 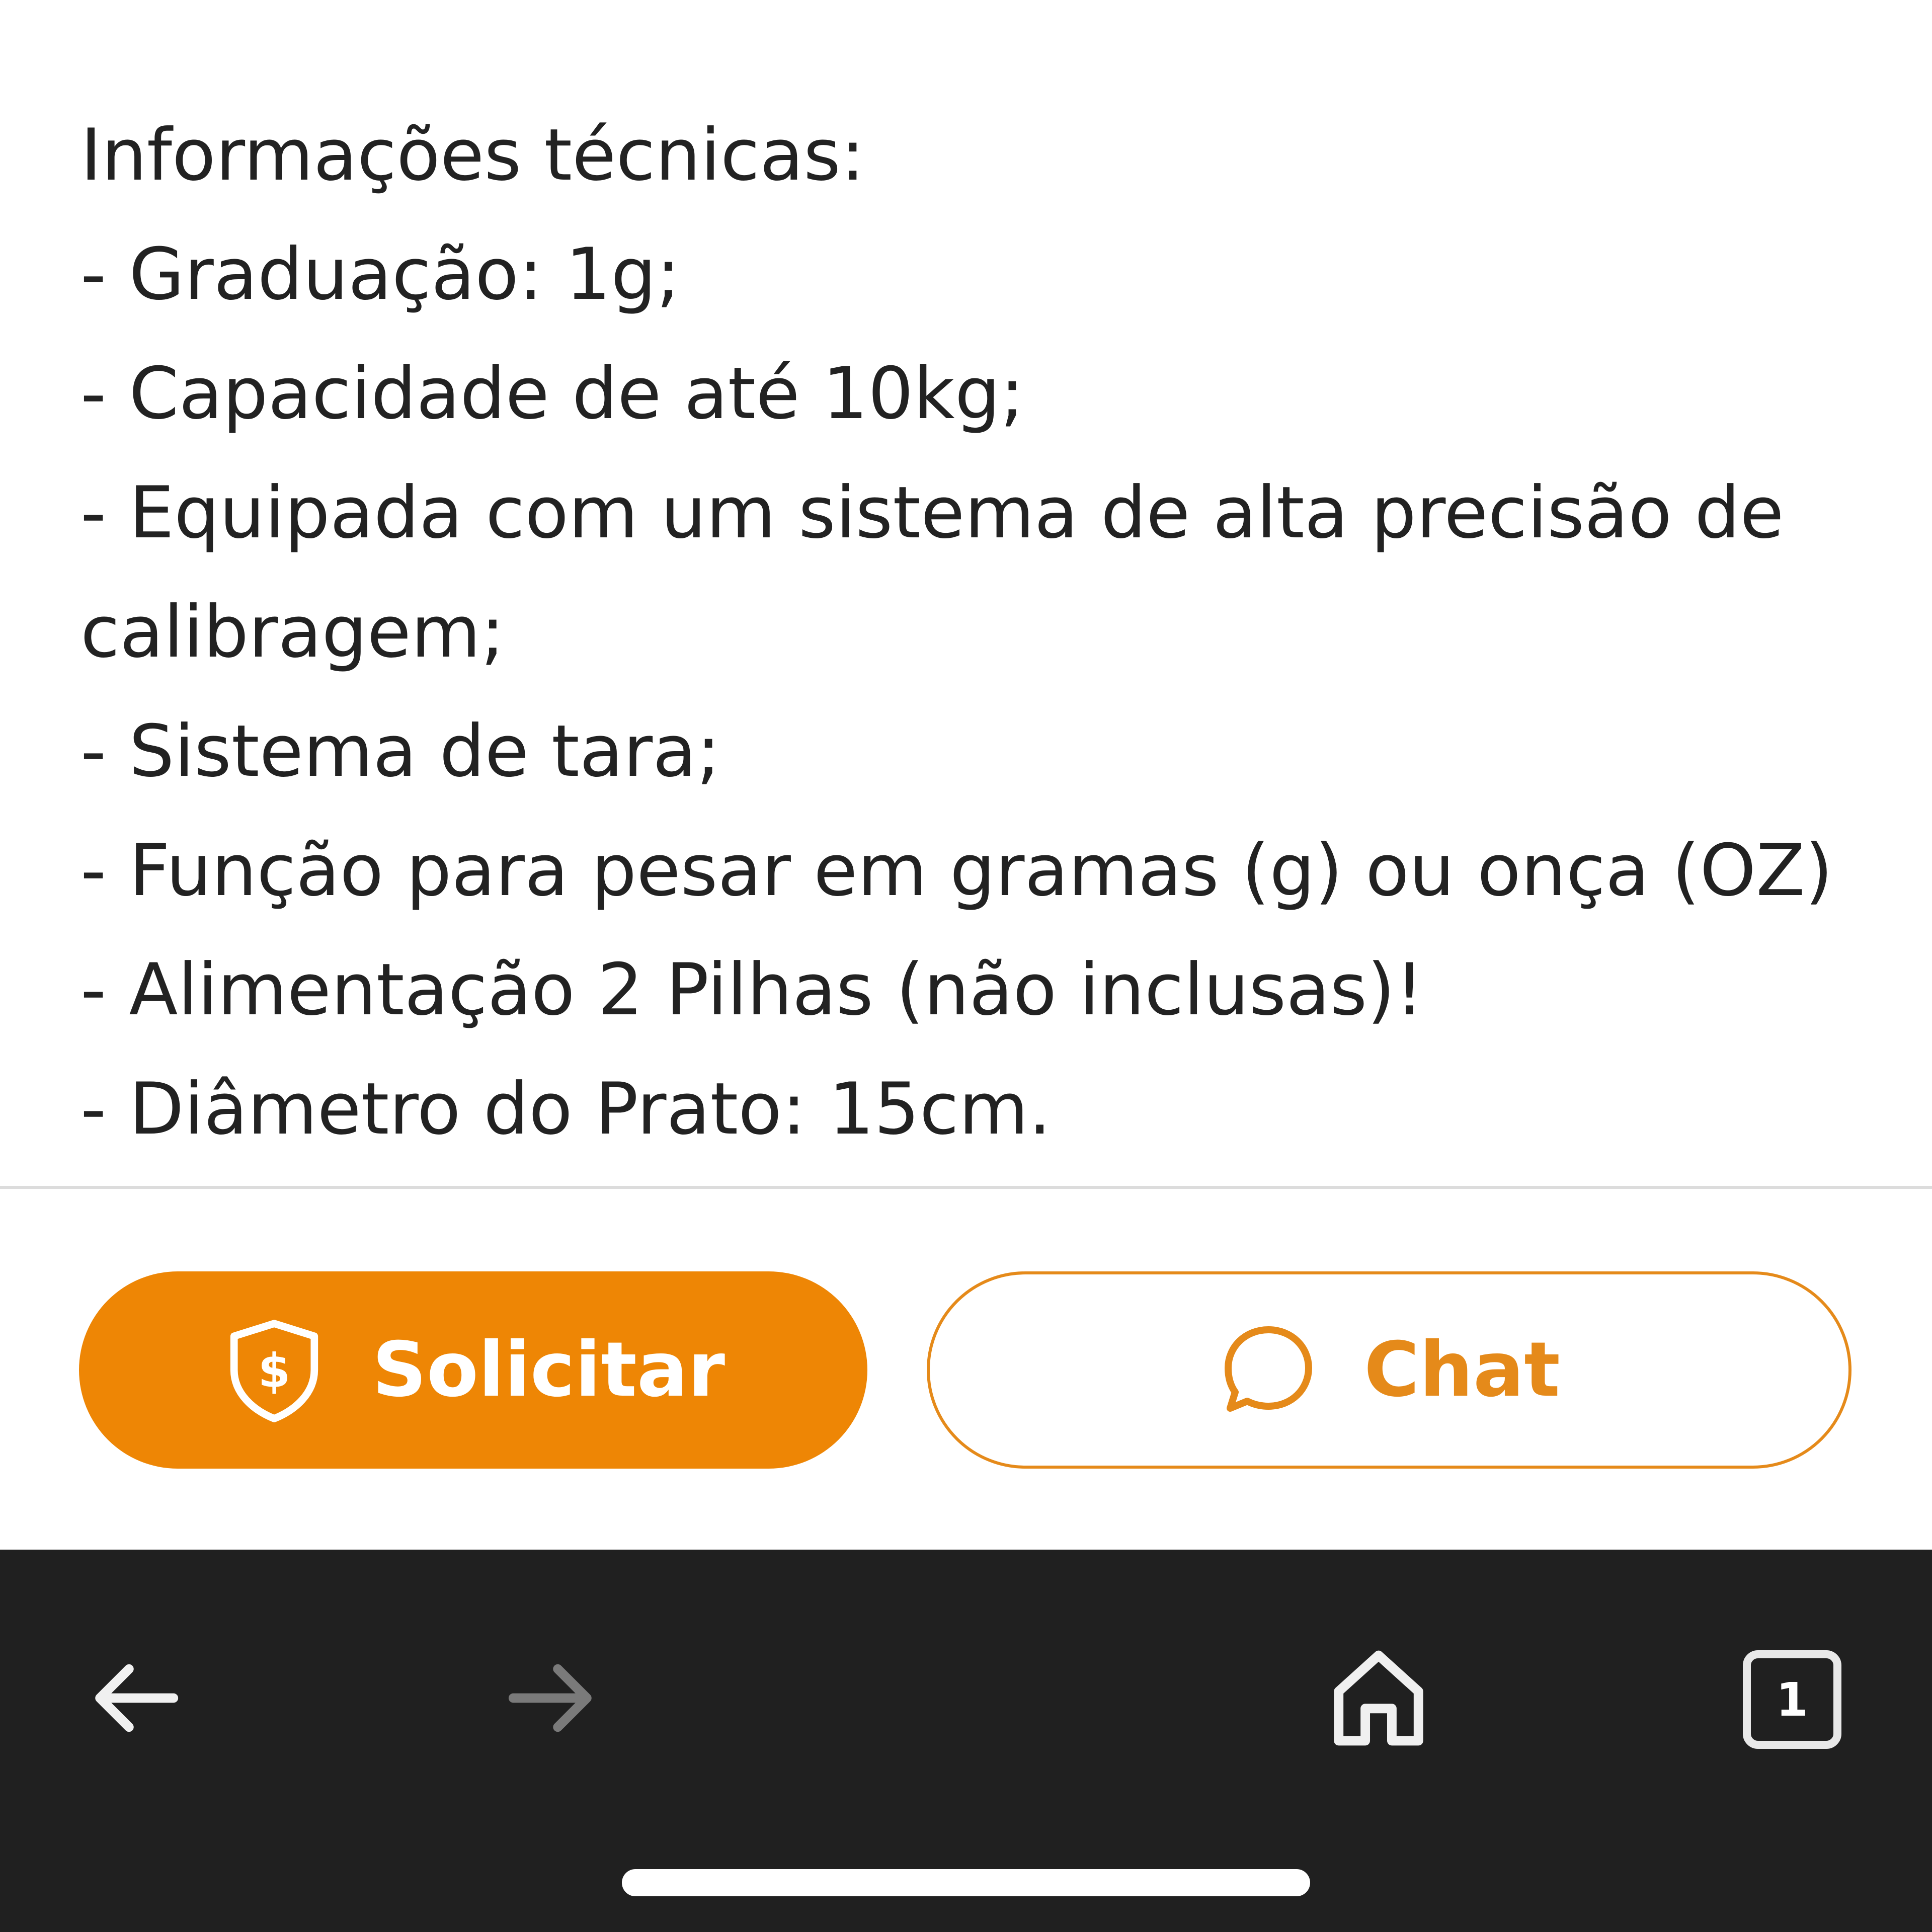 I want to click on forward-button, so click(x=551, y=1698).